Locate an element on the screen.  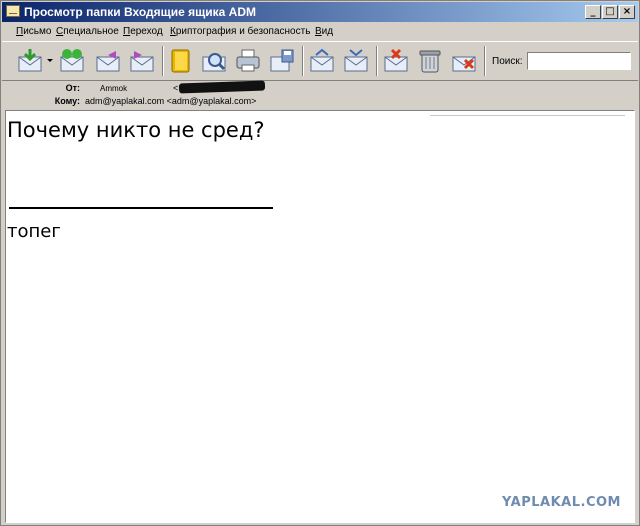
menu-view: Вид is located at coordinates (324, 31).